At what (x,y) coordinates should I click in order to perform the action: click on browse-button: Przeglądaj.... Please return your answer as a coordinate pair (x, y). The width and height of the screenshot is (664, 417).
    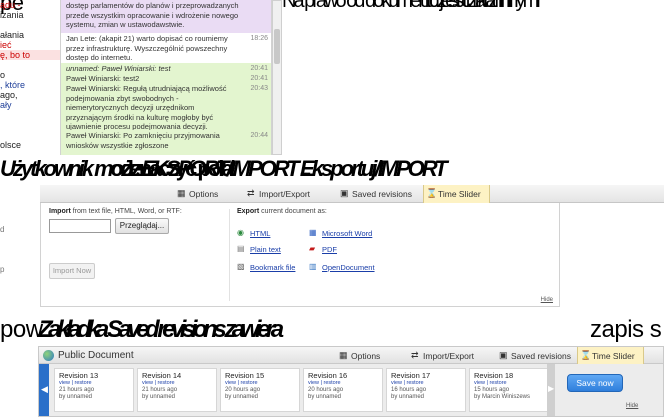
    Looking at the image, I should click on (142, 226).